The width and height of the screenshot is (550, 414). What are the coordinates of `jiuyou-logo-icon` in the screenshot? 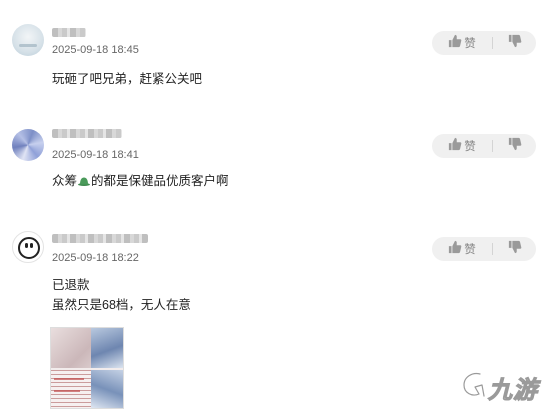 It's located at (473, 387).